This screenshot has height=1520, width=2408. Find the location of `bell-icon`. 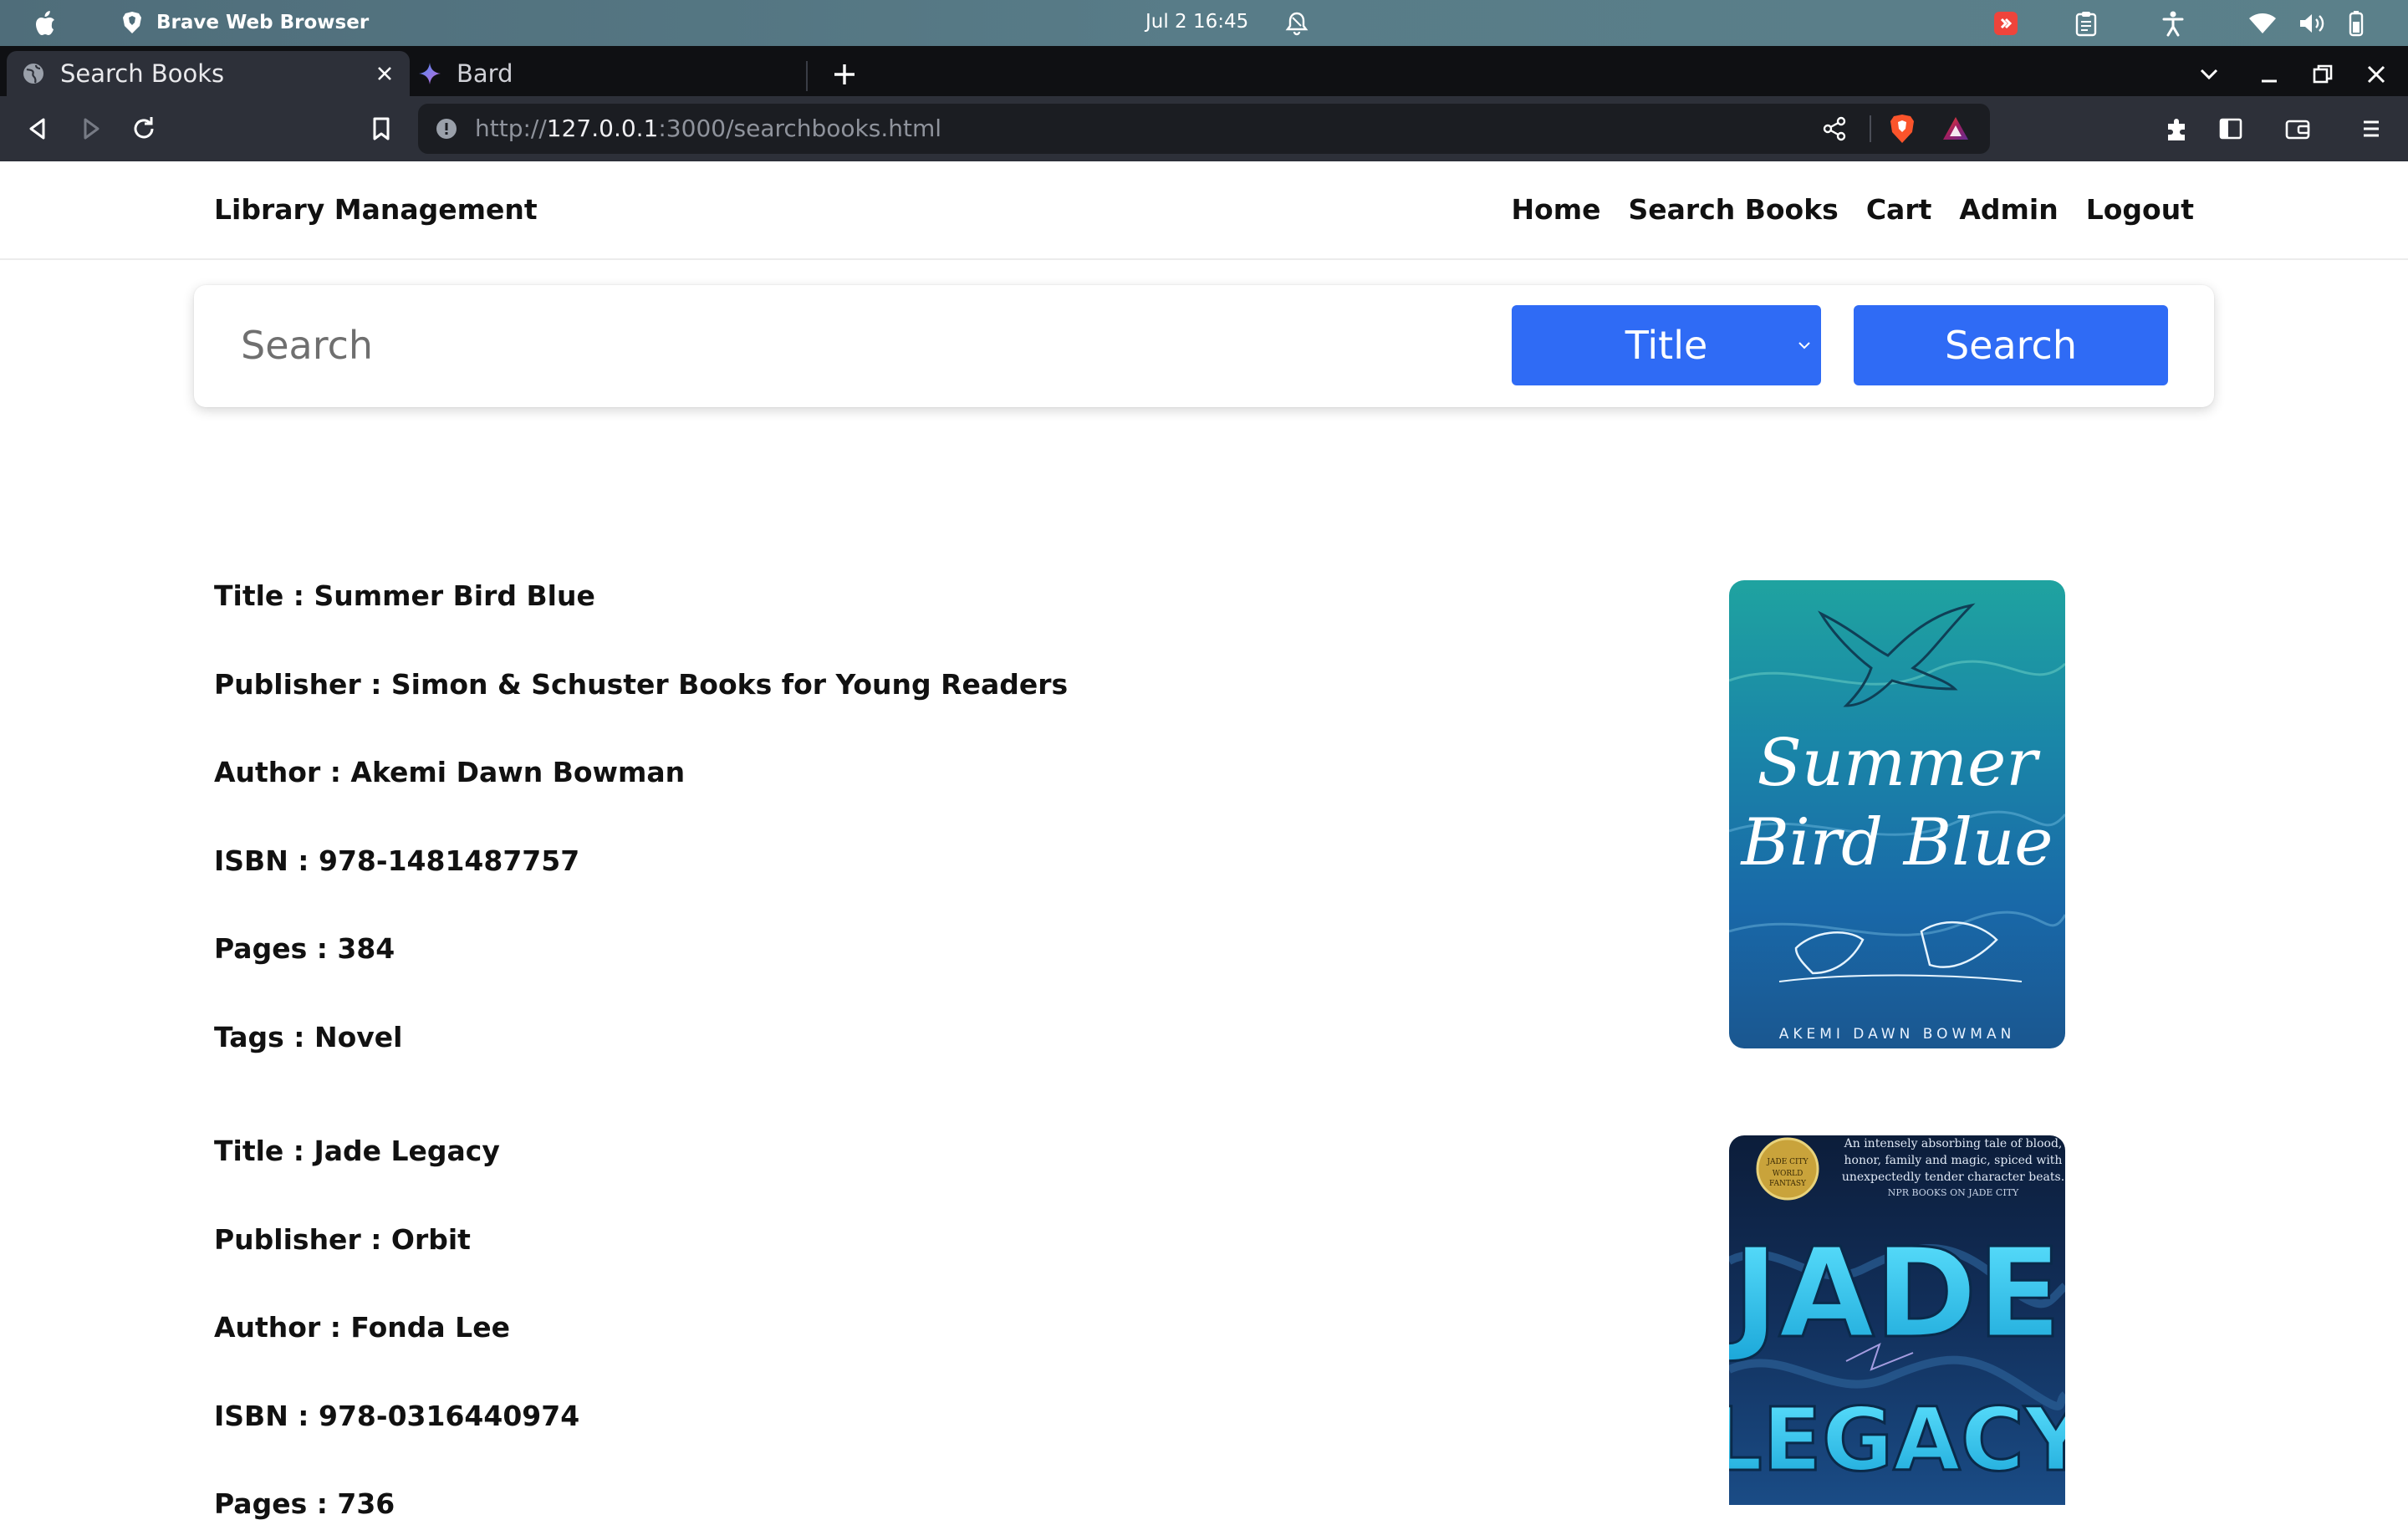

bell-icon is located at coordinates (1296, 23).